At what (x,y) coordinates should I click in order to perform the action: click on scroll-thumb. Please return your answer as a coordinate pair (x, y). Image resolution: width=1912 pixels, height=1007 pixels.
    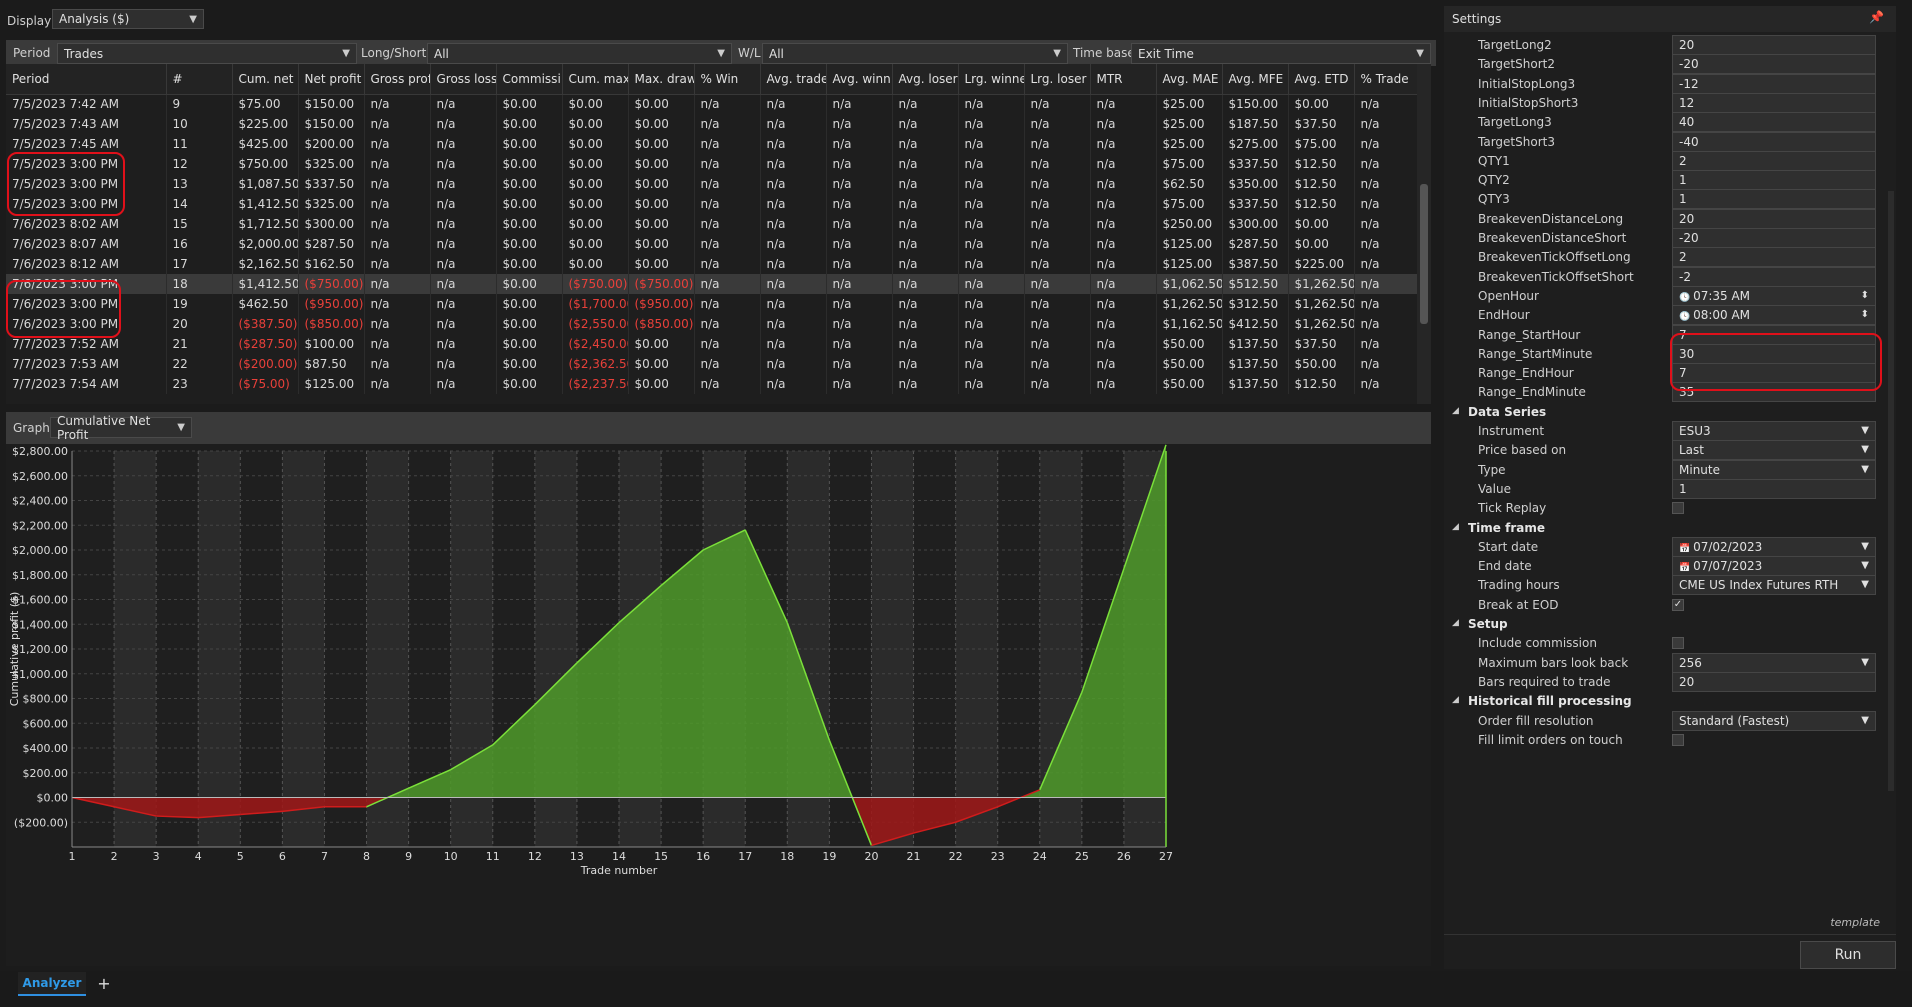
    Looking at the image, I should click on (1424, 254).